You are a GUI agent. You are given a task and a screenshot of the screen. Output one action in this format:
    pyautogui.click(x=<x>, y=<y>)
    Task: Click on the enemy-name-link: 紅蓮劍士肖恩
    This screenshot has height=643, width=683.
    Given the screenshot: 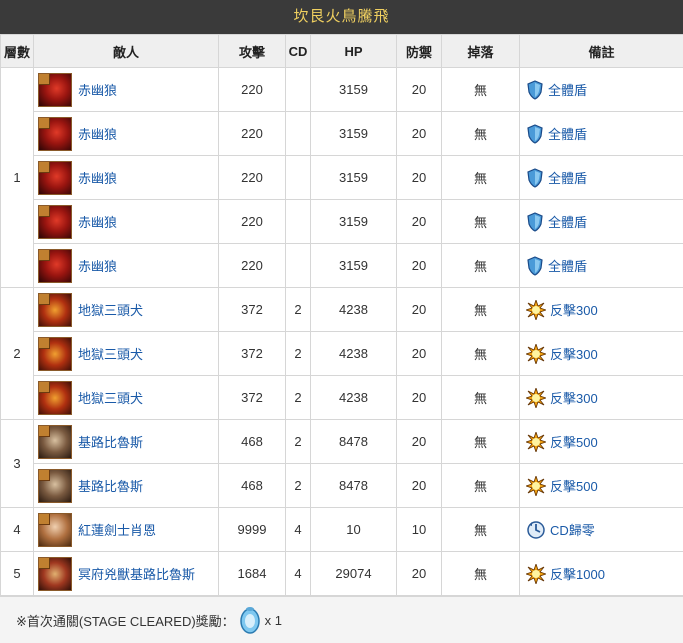 What is the action you would take?
    pyautogui.click(x=117, y=529)
    